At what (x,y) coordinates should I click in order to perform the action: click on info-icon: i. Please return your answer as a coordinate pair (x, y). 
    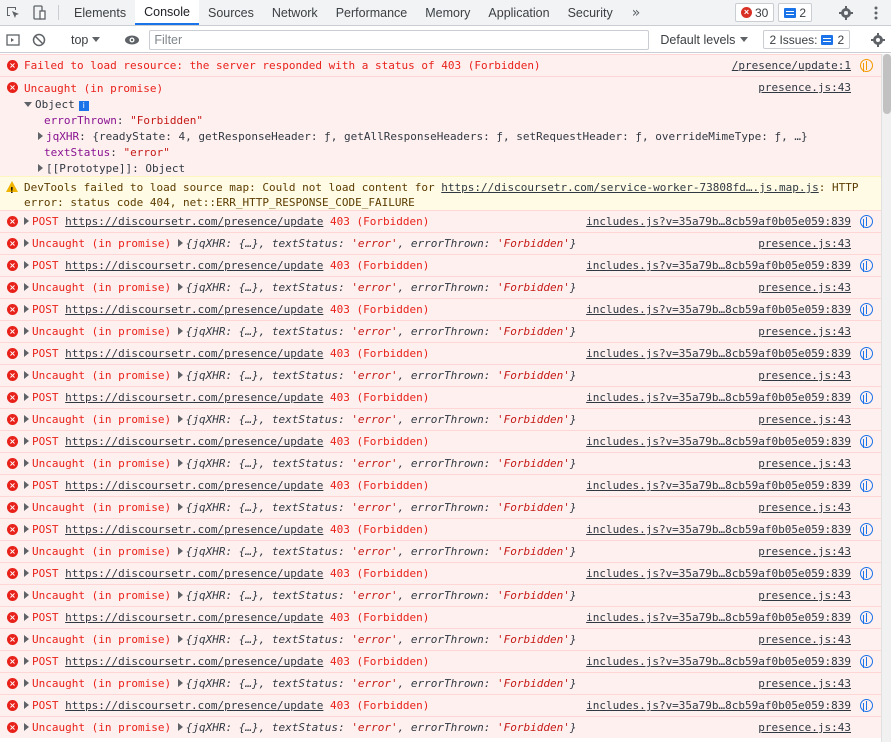
    Looking at the image, I should click on (83, 106).